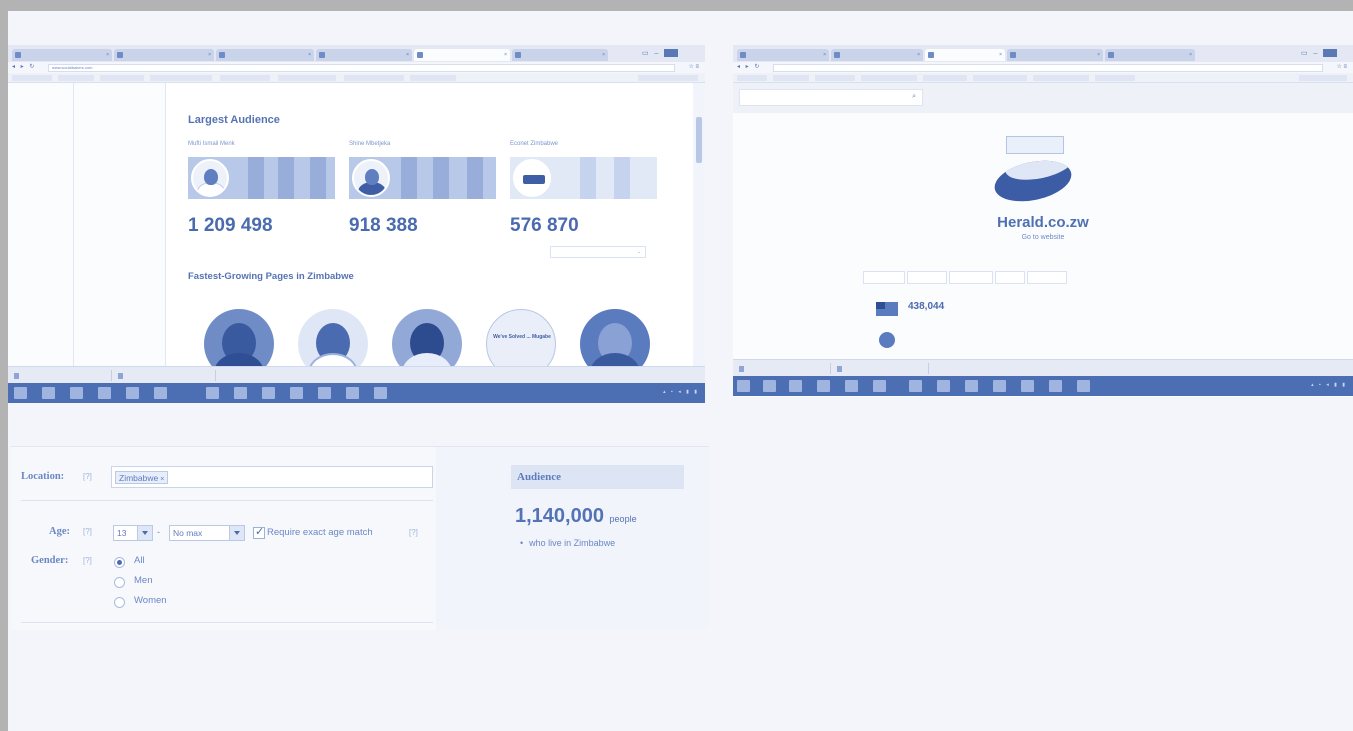 The width and height of the screenshot is (1353, 731). Describe the element at coordinates (699, 224) in the screenshot. I see `scrollbar` at that location.